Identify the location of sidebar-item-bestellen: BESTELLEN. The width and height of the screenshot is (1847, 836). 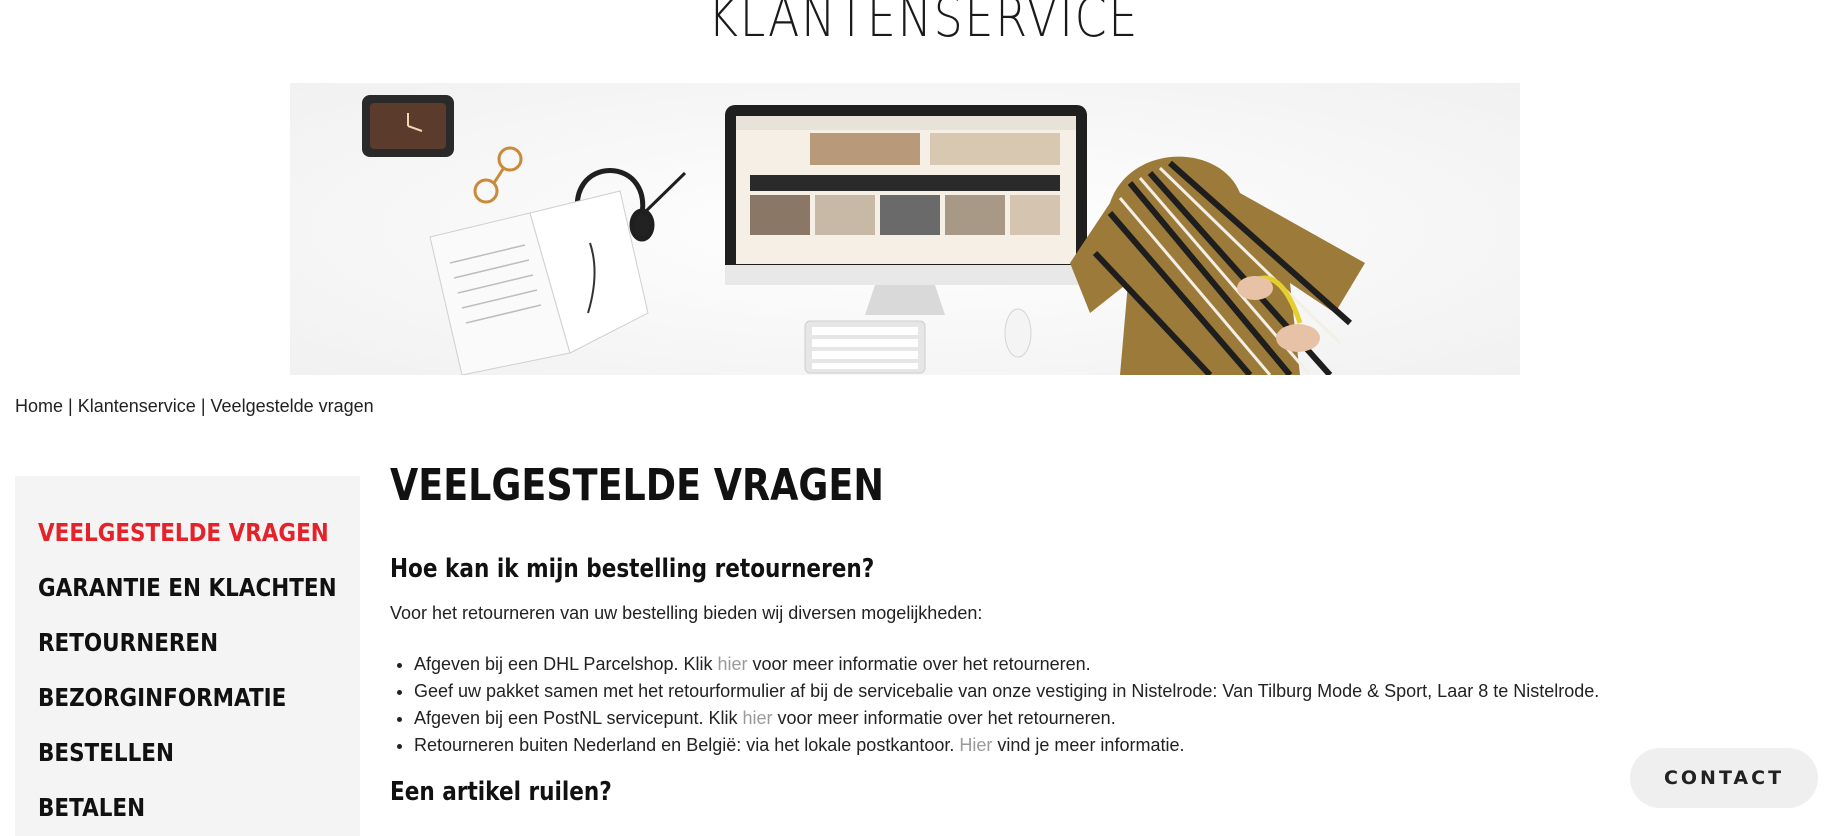
(176, 753).